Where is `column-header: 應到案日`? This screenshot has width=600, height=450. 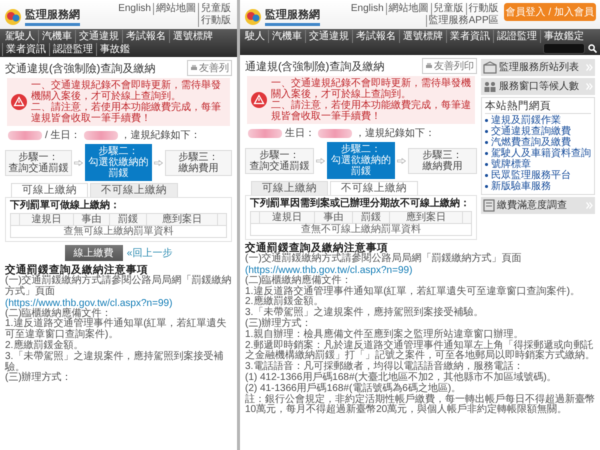
column-header: 應到案日 is located at coordinates (425, 218).